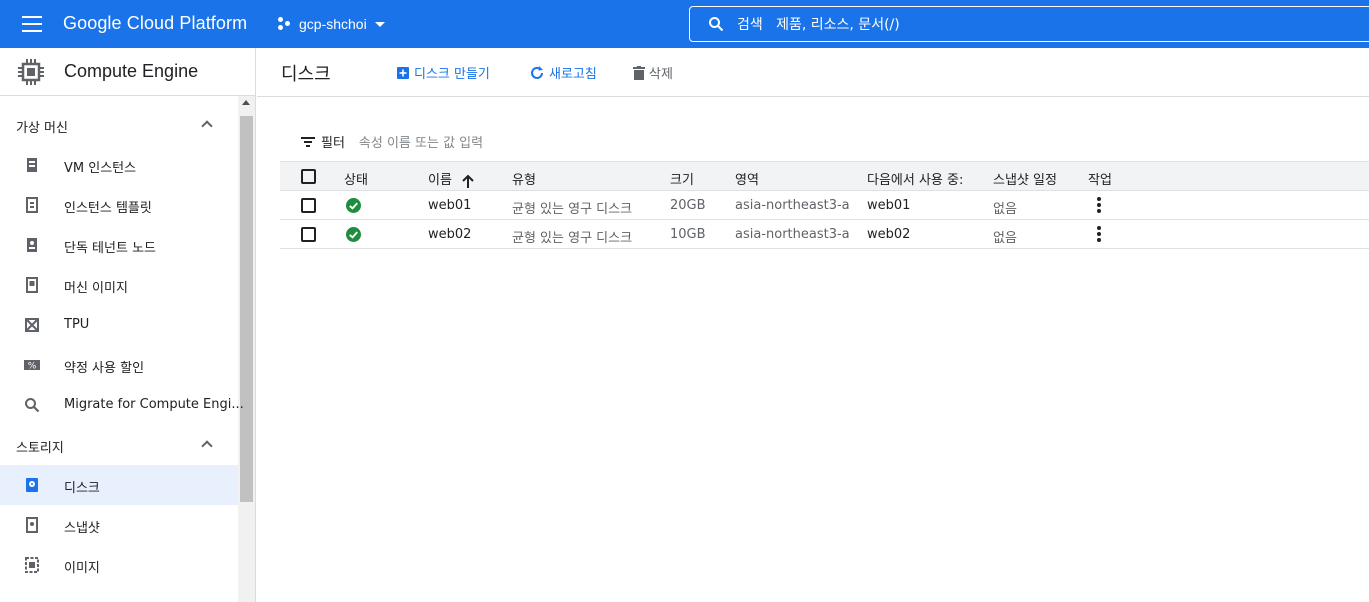 The height and width of the screenshot is (602, 1369). I want to click on compute-engine-chip-icon, so click(31, 71).